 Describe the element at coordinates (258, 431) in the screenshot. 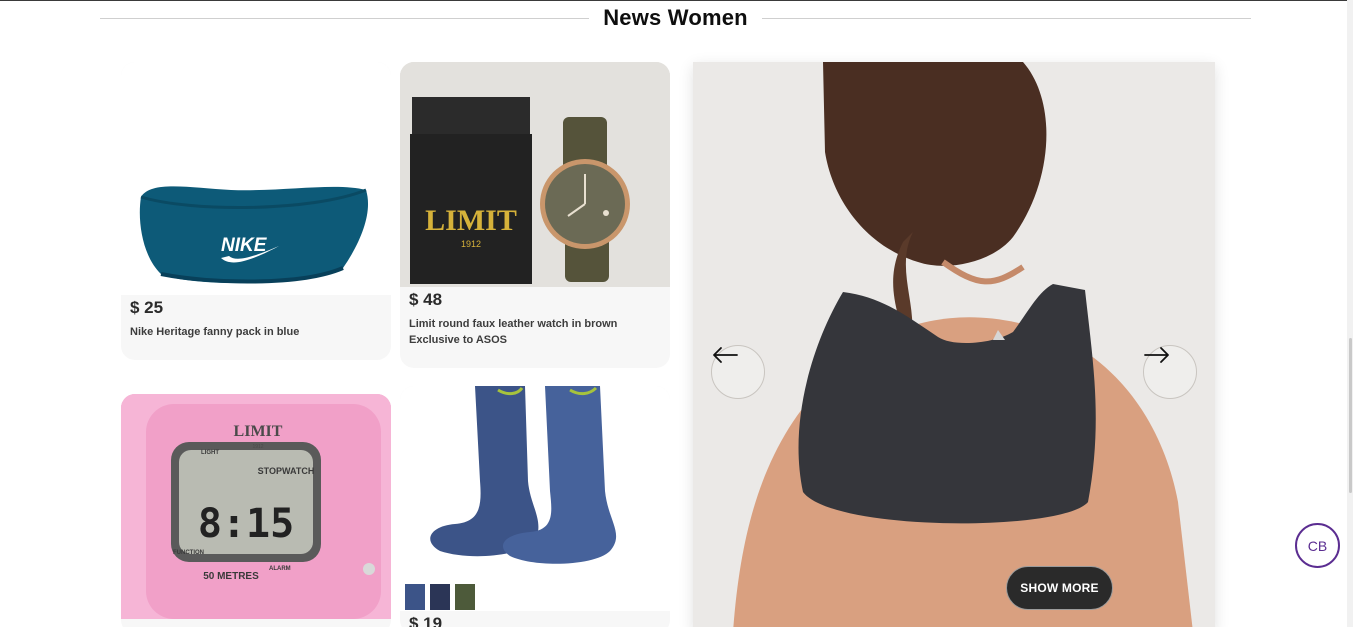

I see `watch-brand-text: LIMIT` at that location.